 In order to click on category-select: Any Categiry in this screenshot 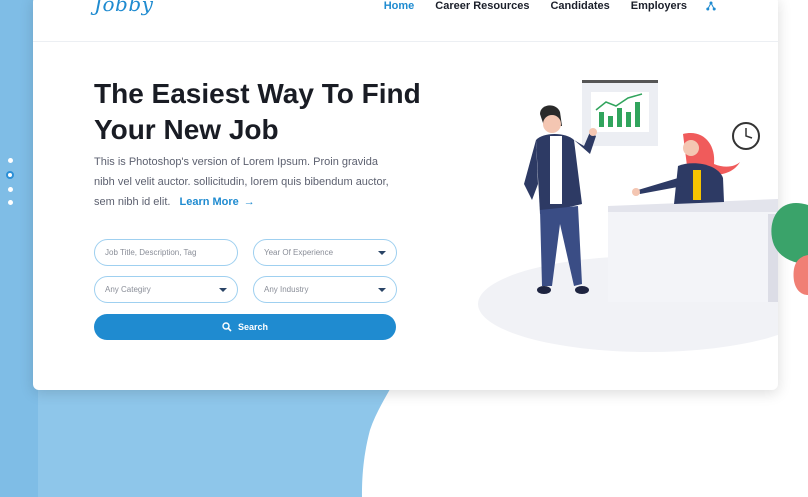, I will do `click(166, 289)`.